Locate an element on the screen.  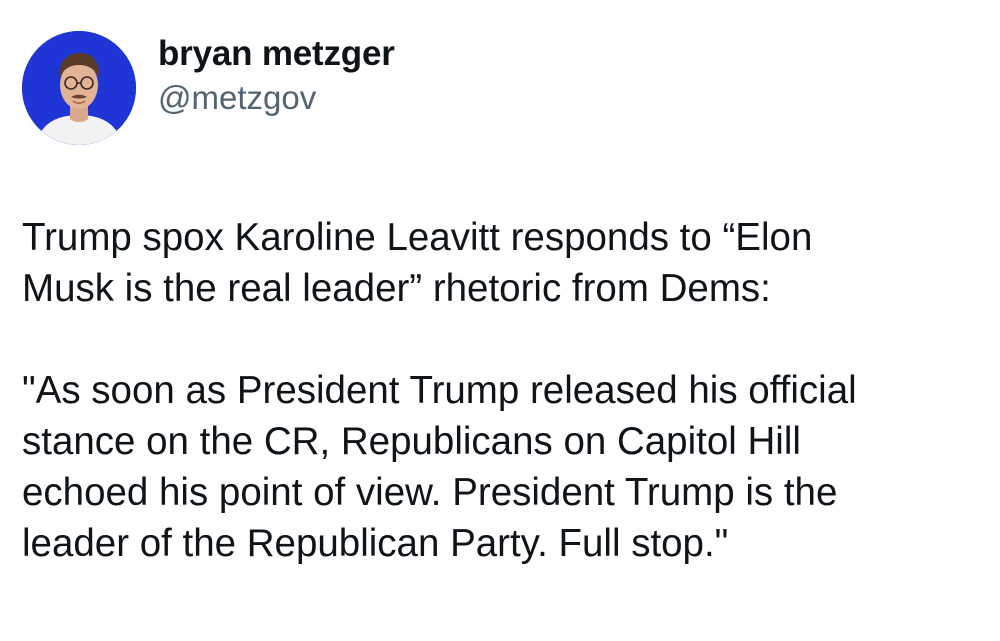
tweet-header: bryan metzger @metzgov is located at coordinates (208, 88).